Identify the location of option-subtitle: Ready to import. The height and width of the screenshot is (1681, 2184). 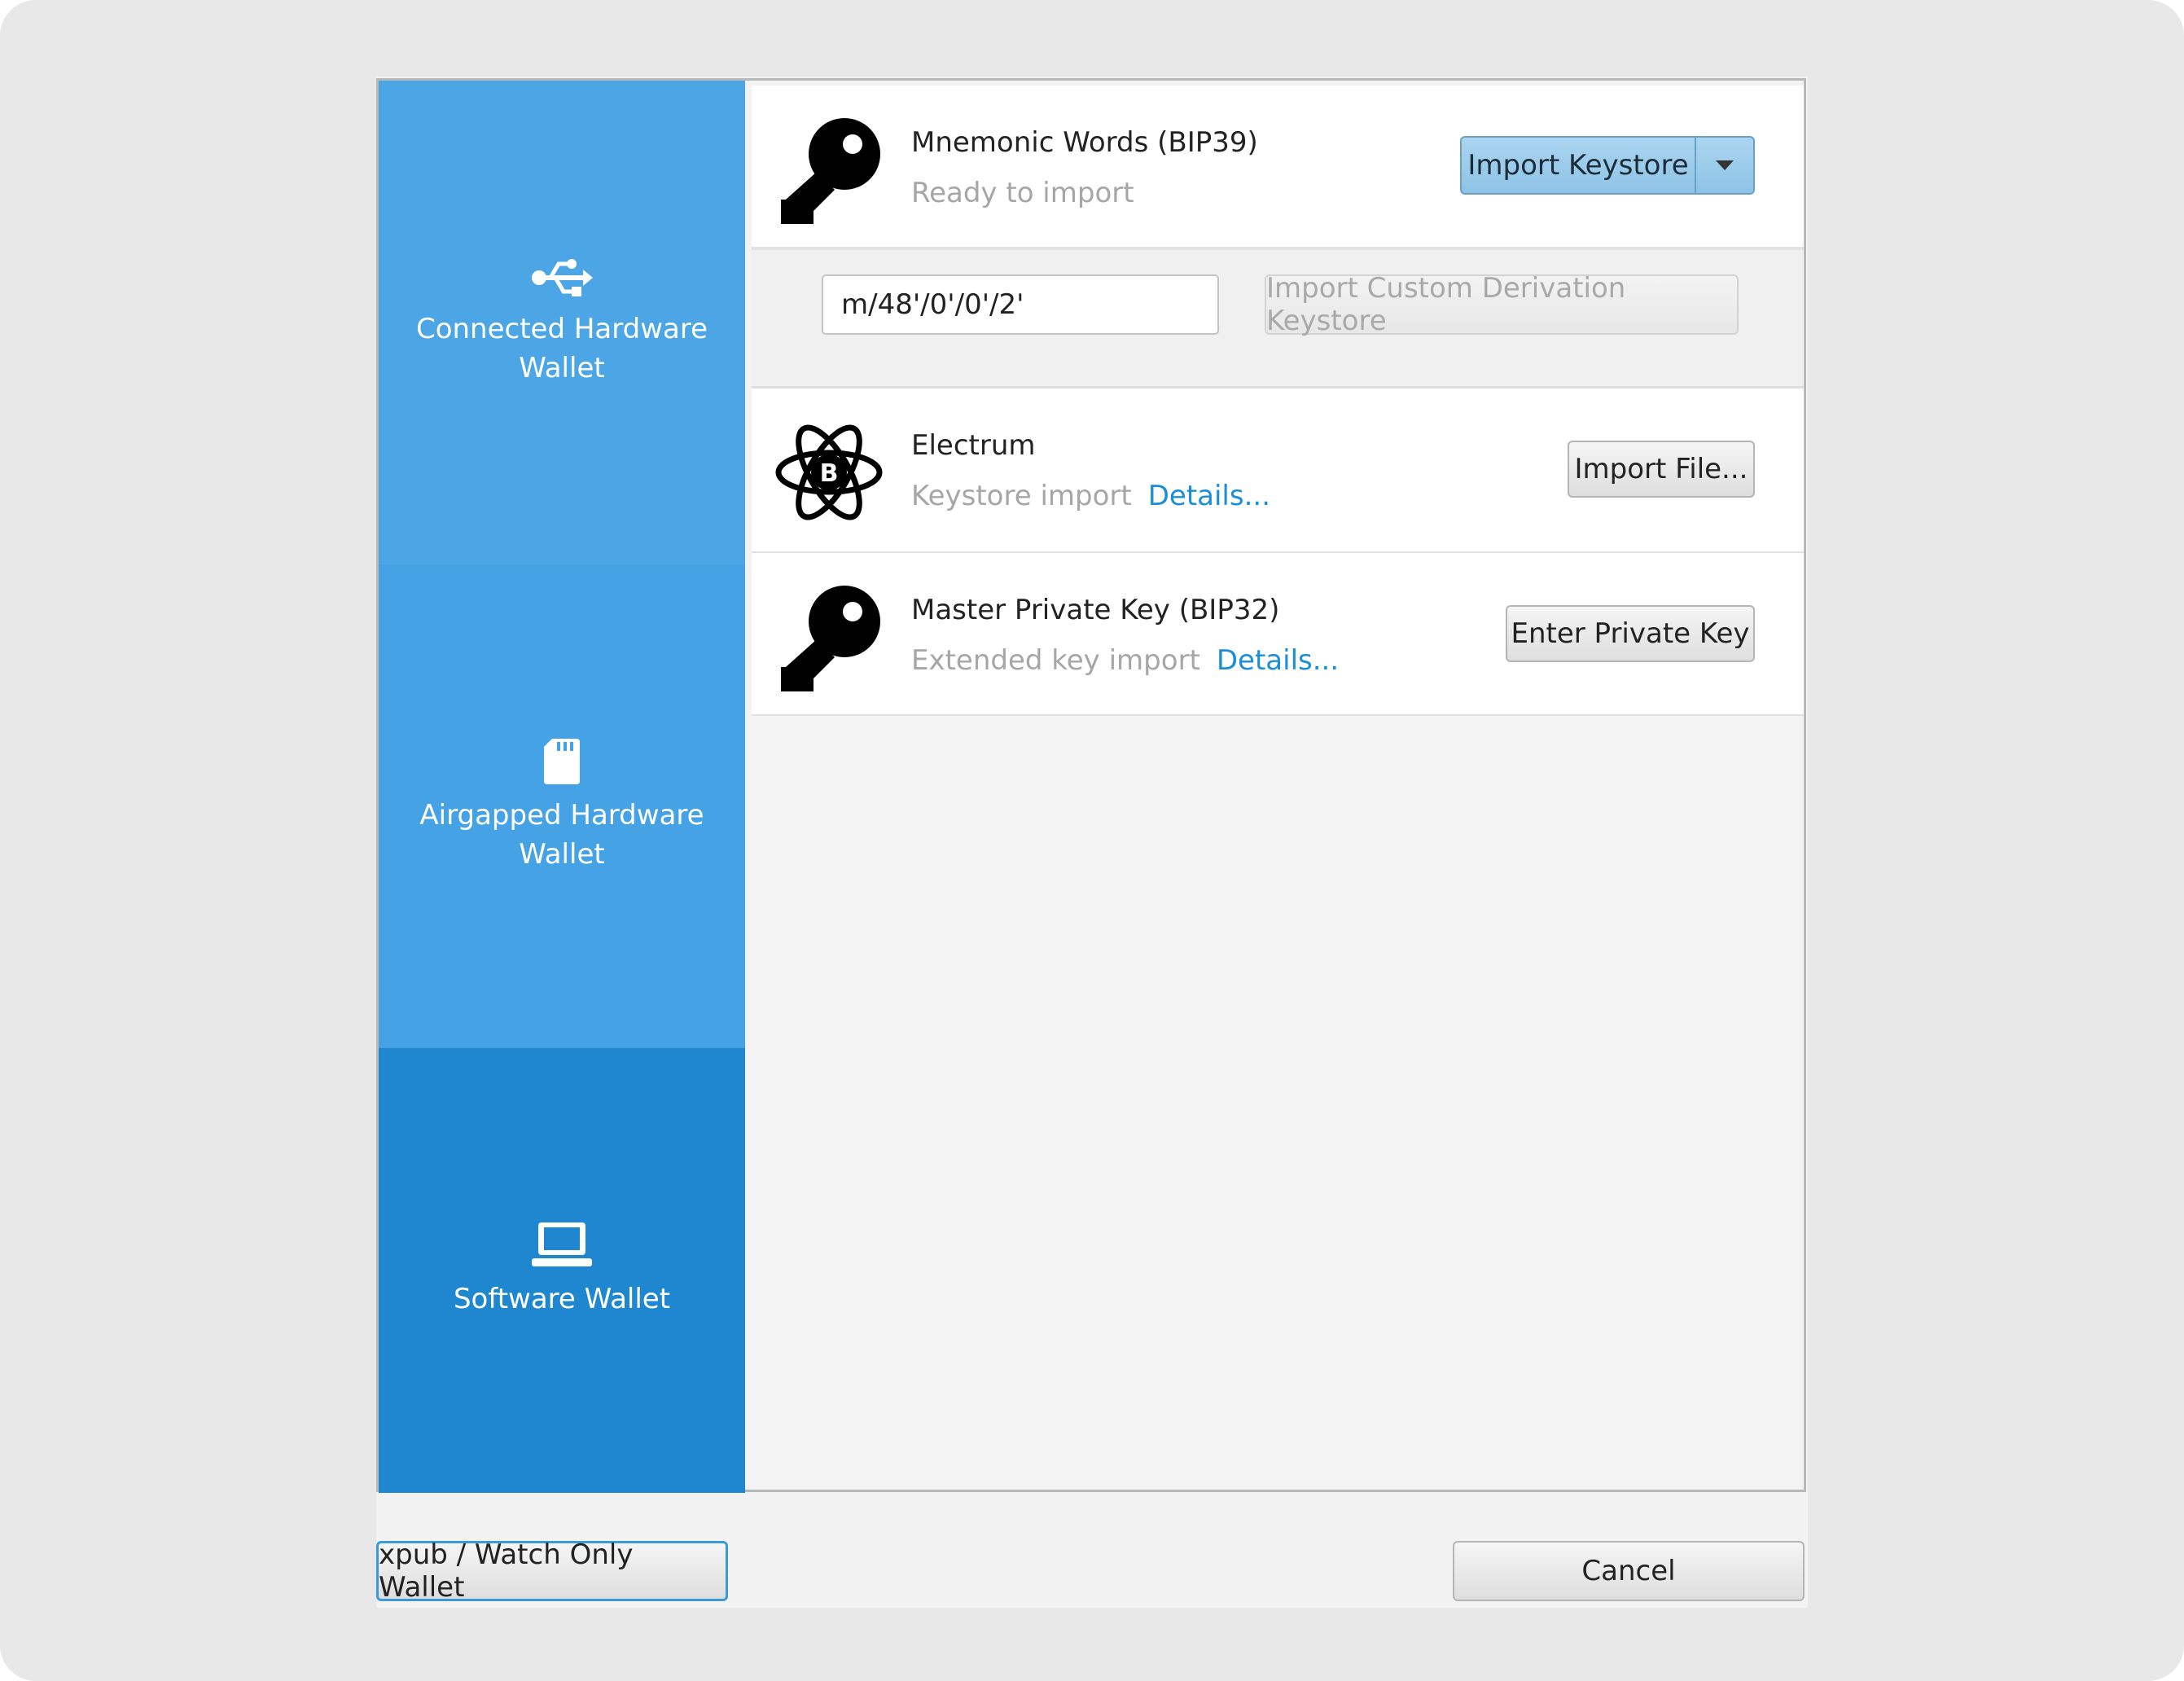
(1022, 193).